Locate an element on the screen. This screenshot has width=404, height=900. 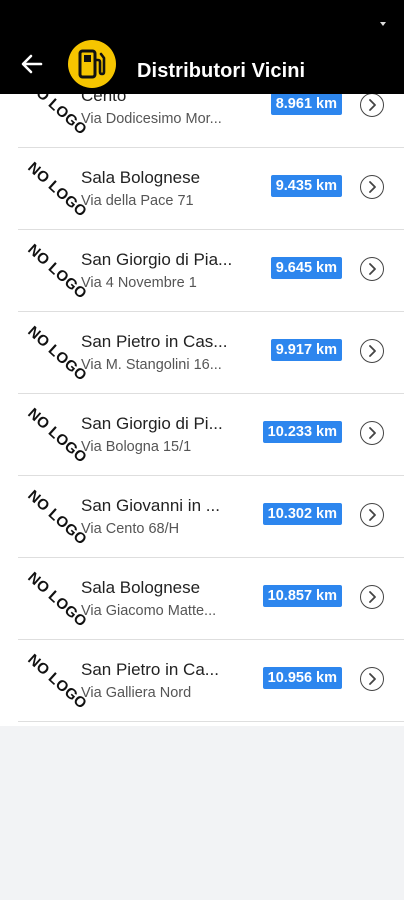
fuel-pump-icon is located at coordinates (92, 64).